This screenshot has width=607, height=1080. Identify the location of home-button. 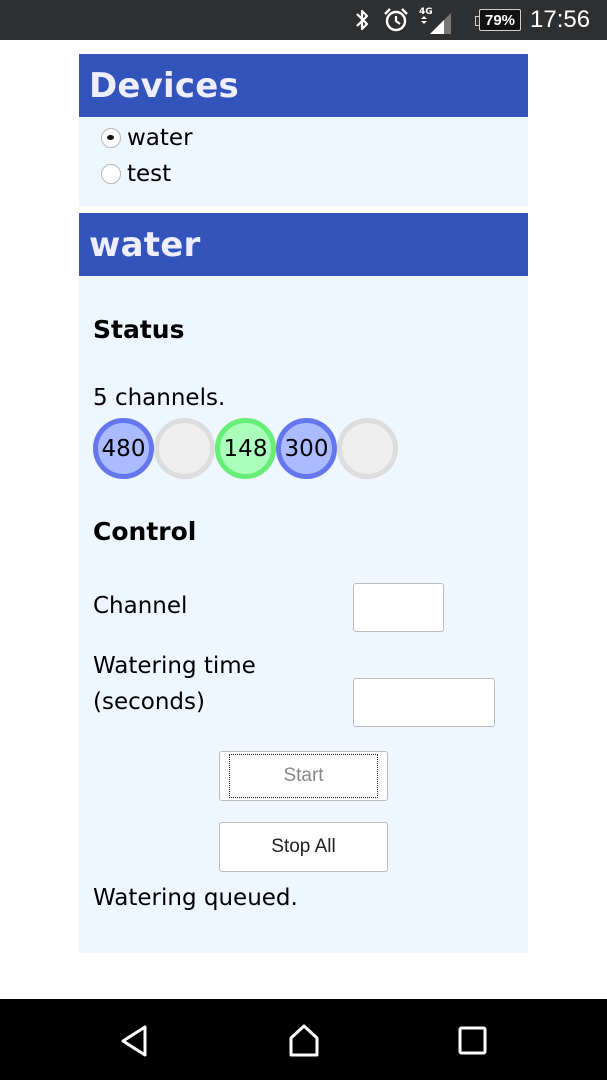
(304, 1041).